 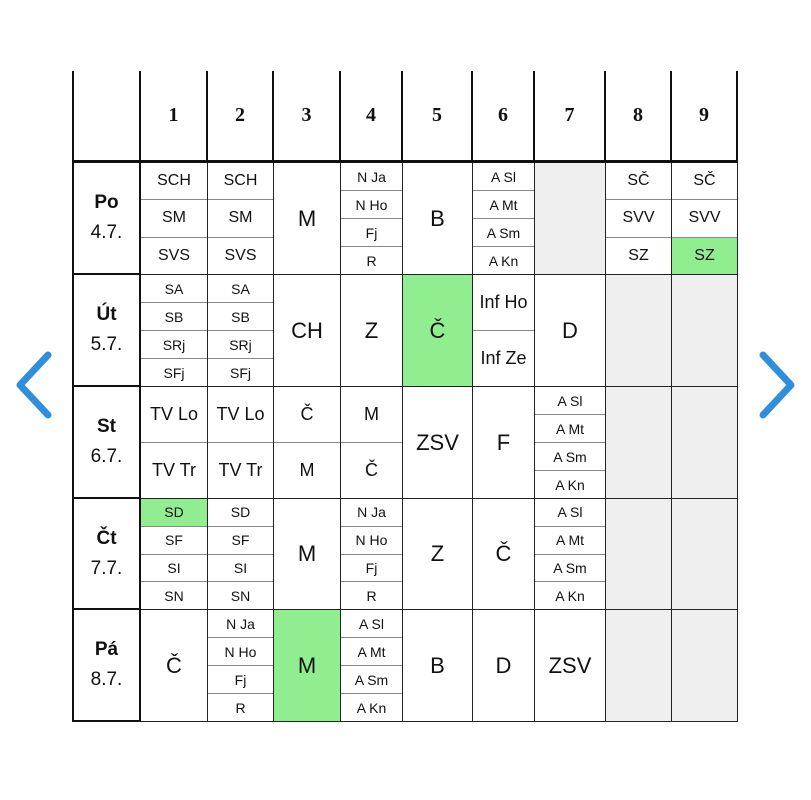 I want to click on day-name: Pá, so click(x=106, y=649).